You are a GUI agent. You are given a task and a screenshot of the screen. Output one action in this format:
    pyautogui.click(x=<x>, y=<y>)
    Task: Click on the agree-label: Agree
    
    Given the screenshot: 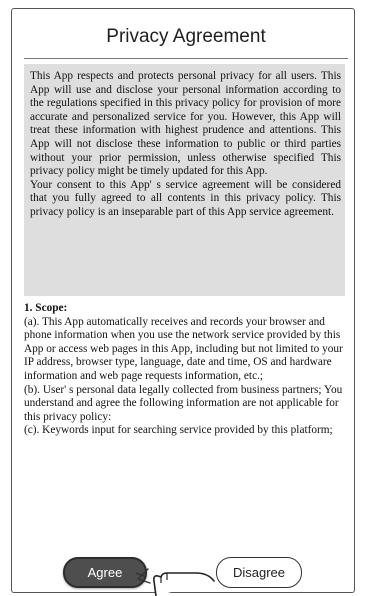 What is the action you would take?
    pyautogui.click(x=105, y=572)
    